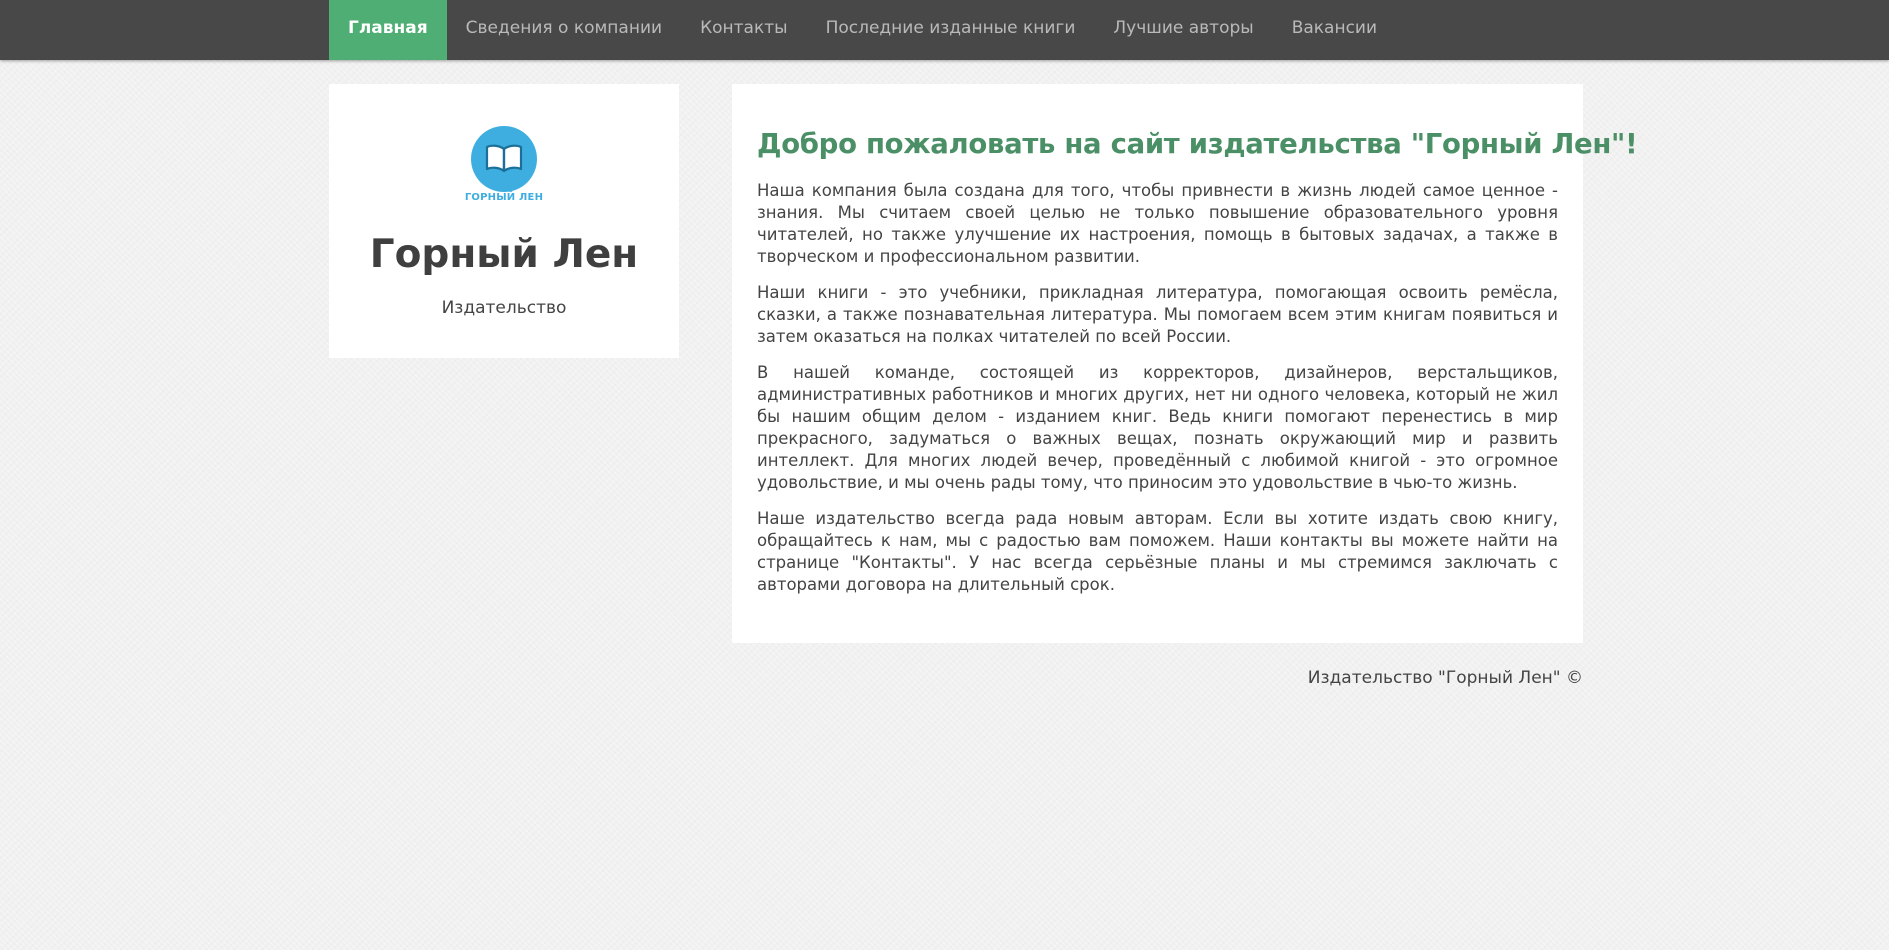 The width and height of the screenshot is (1889, 950). I want to click on site-title: Горный Лен, so click(504, 254).